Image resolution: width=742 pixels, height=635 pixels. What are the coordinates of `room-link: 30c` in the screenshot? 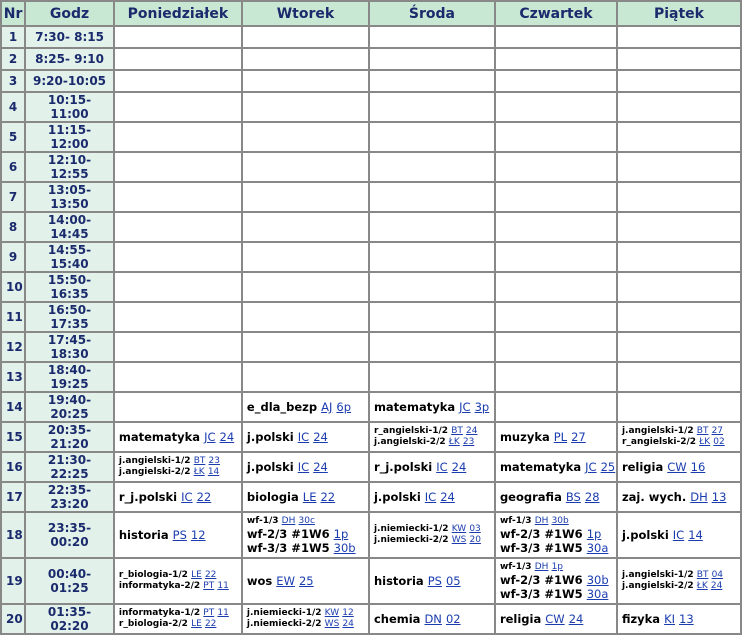 It's located at (307, 521).